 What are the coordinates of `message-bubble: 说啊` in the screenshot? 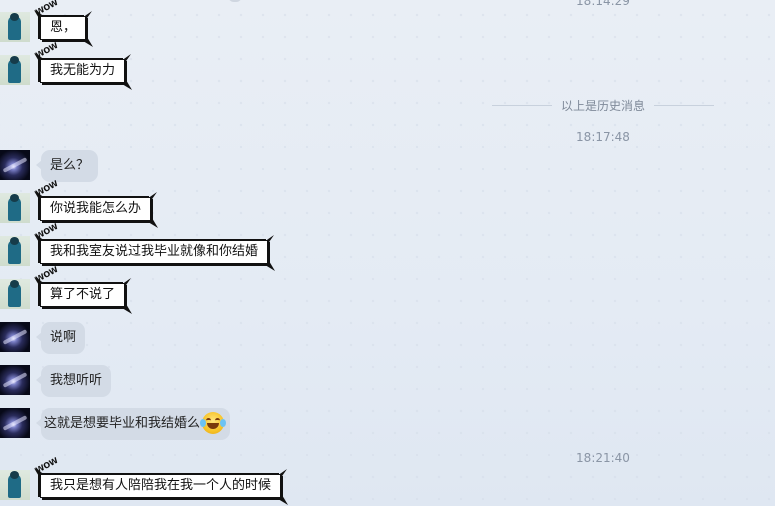 It's located at (60, 338).